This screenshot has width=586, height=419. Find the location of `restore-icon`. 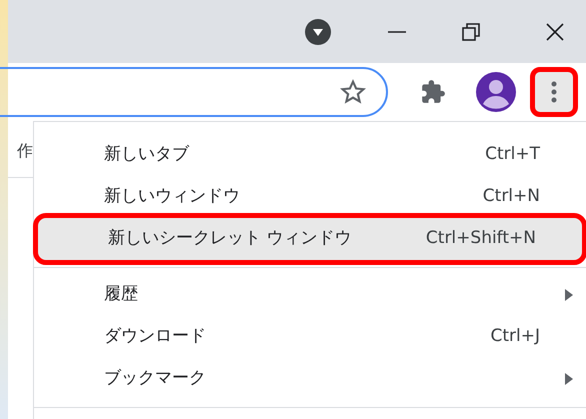

restore-icon is located at coordinates (471, 31).